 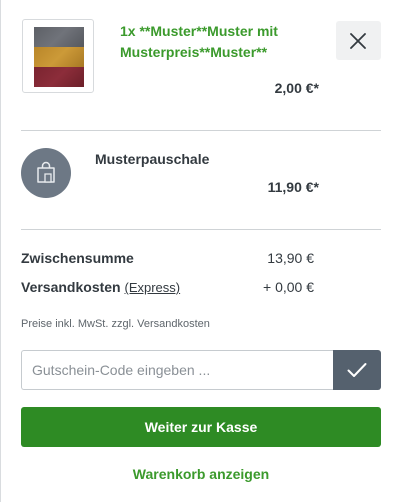 I want to click on ochre-swatch, so click(x=59, y=57).